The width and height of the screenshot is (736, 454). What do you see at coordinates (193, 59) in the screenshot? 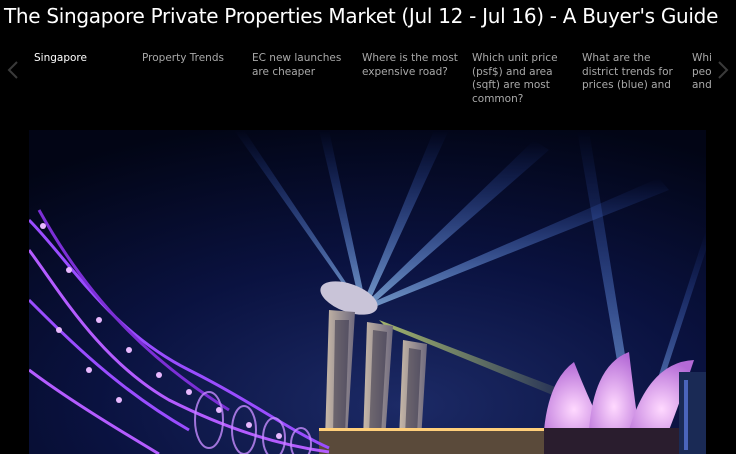
I see `tab-property-trends: Property Trends` at bounding box center [193, 59].